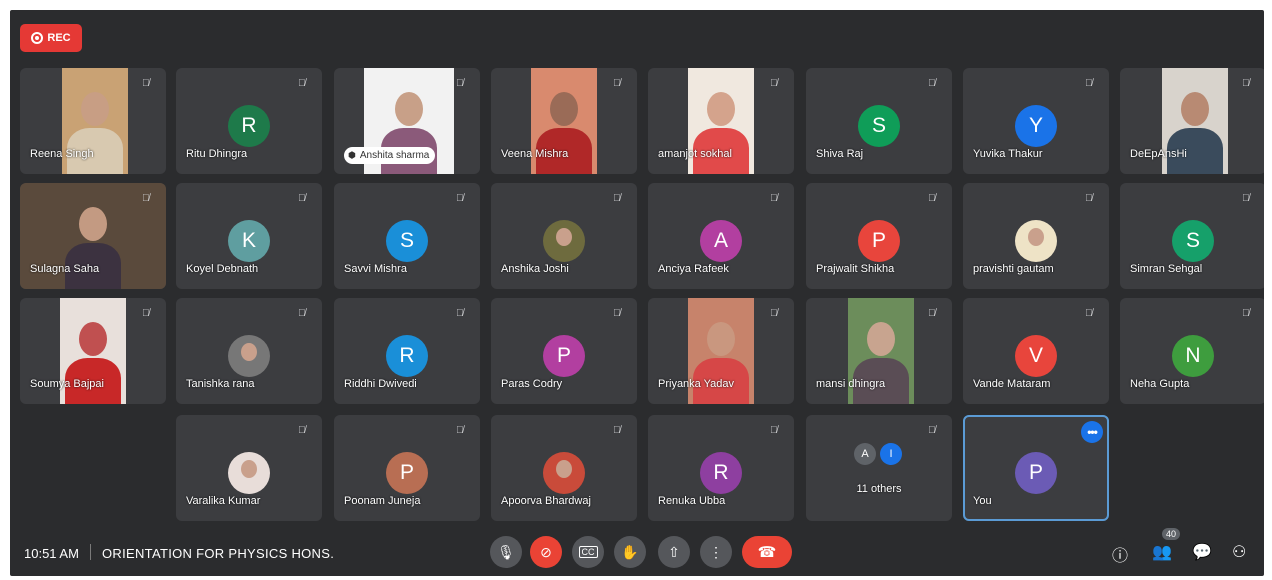 This screenshot has height=580, width=1272. What do you see at coordinates (982, 501) in the screenshot?
I see `participant-name: You` at bounding box center [982, 501].